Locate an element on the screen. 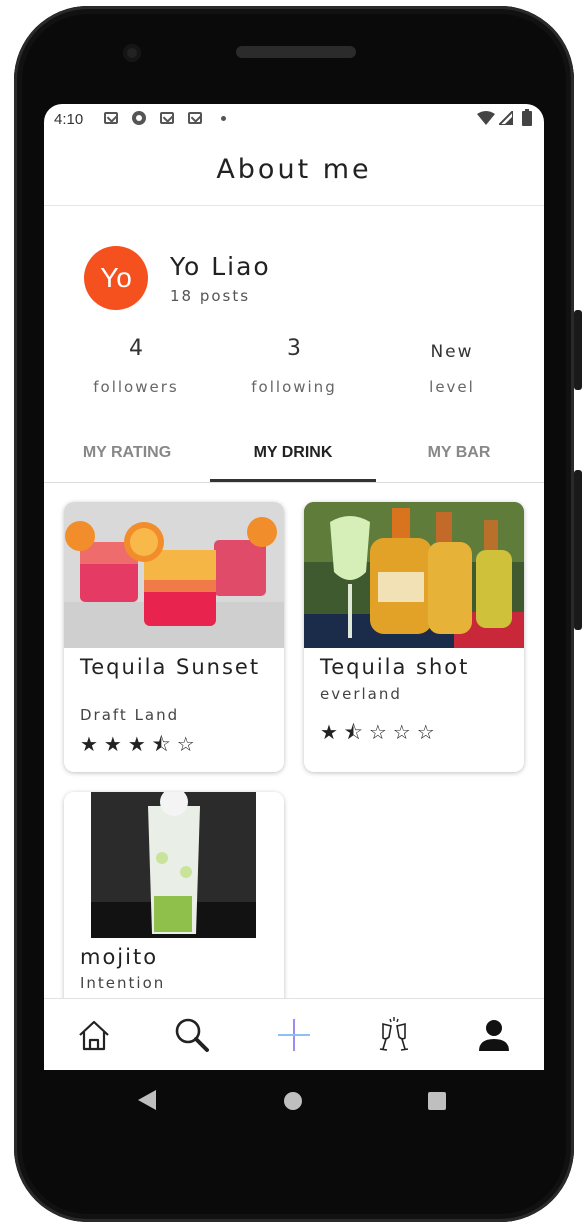 This screenshot has width=588, height=1230. following-label: following is located at coordinates (294, 387).